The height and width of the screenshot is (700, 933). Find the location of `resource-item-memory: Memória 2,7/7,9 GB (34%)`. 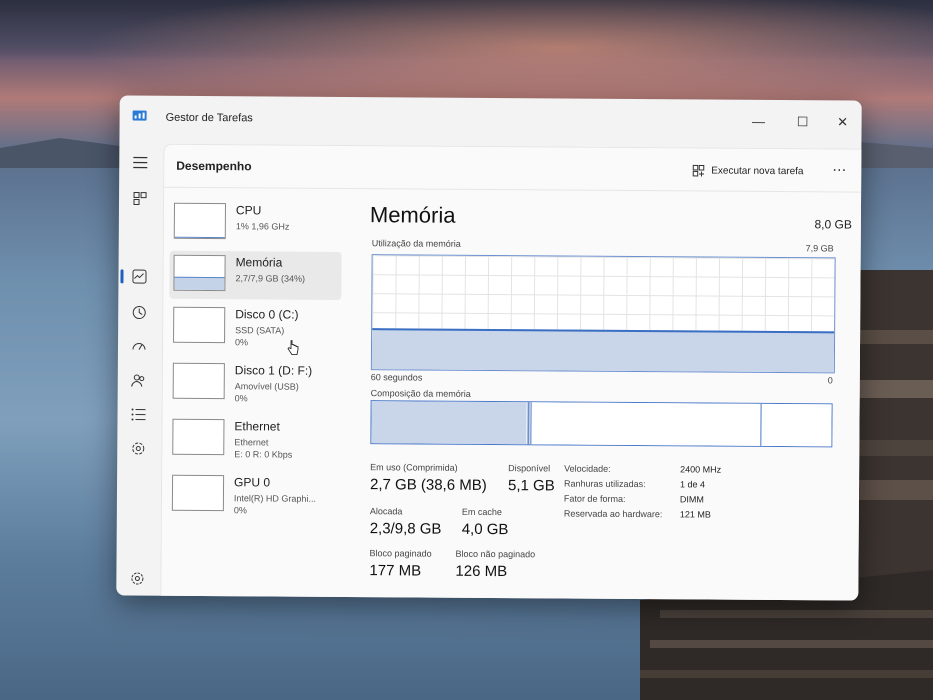

resource-item-memory: Memória 2,7/7,9 GB (34%) is located at coordinates (255, 303).